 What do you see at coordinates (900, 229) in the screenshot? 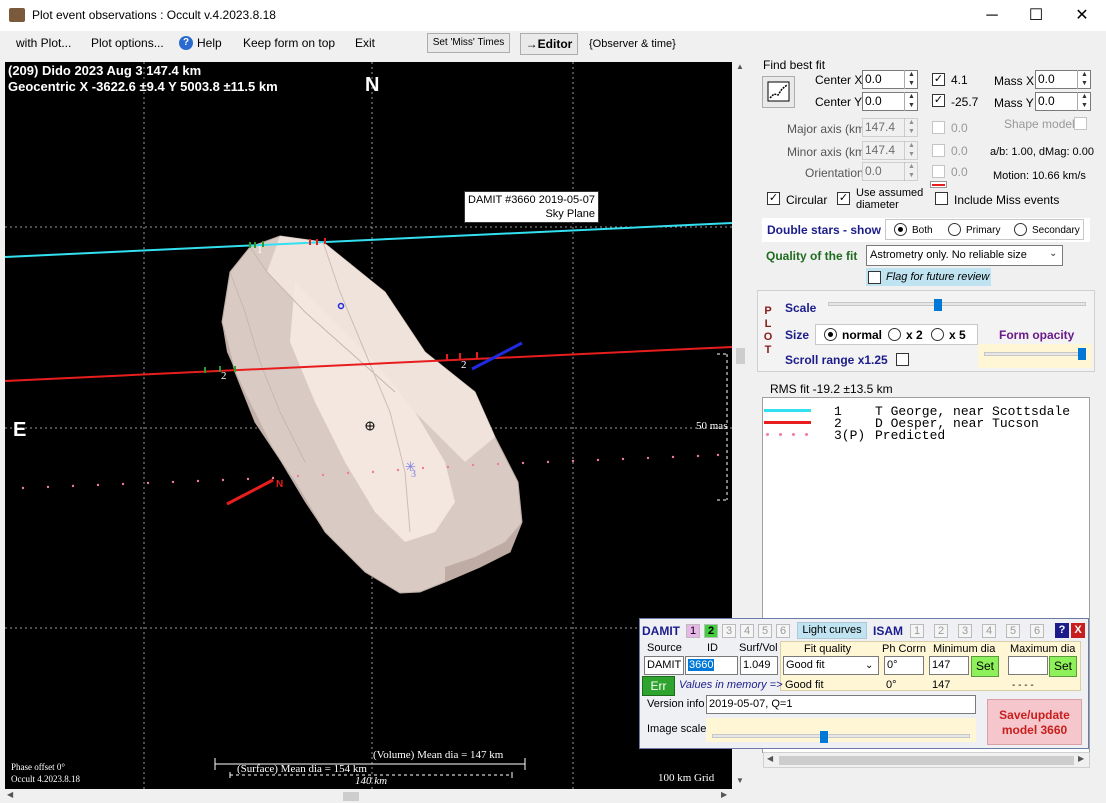
I see `both-radio` at bounding box center [900, 229].